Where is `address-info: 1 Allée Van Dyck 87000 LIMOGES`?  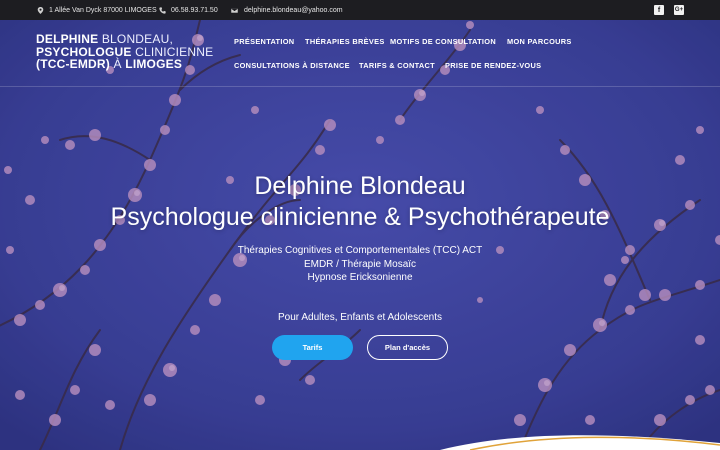
address-info: 1 Allée Van Dyck 87000 LIMOGES is located at coordinates (97, 10).